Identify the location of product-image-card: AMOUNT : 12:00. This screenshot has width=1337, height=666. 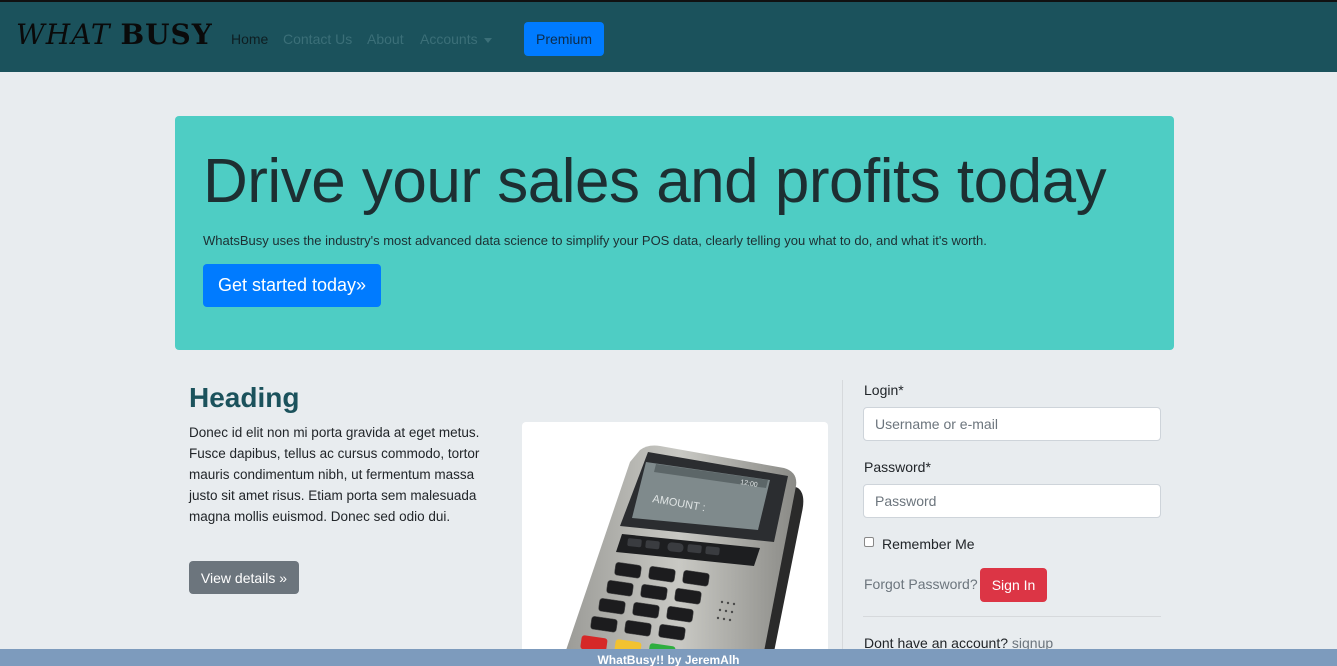
(675, 542).